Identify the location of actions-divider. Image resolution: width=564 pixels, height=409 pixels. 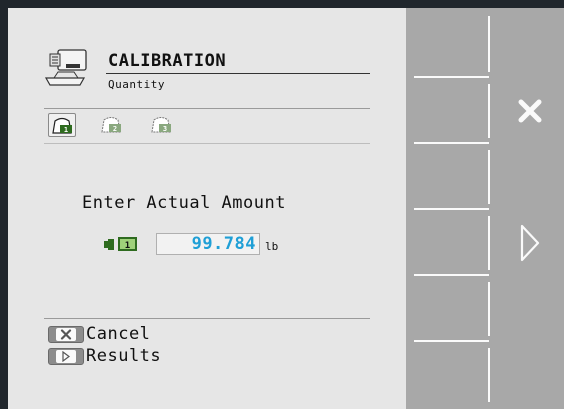
(207, 318).